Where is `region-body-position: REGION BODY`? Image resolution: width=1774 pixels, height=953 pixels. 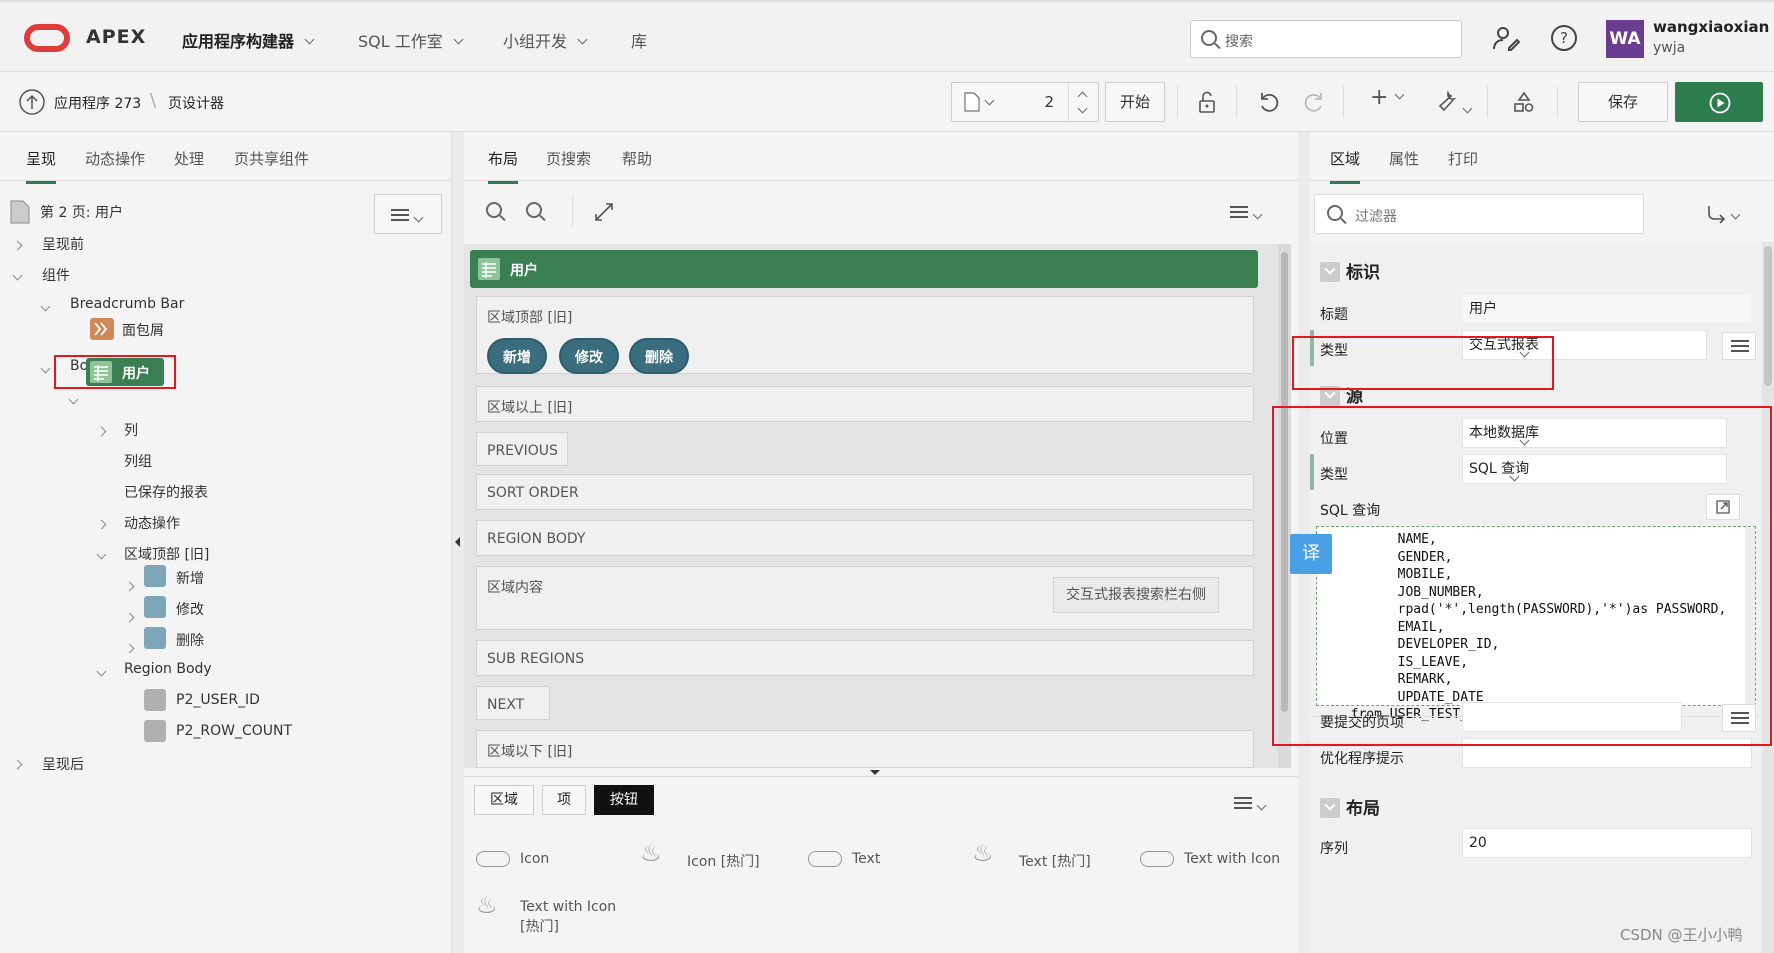
region-body-position: REGION BODY is located at coordinates (865, 538).